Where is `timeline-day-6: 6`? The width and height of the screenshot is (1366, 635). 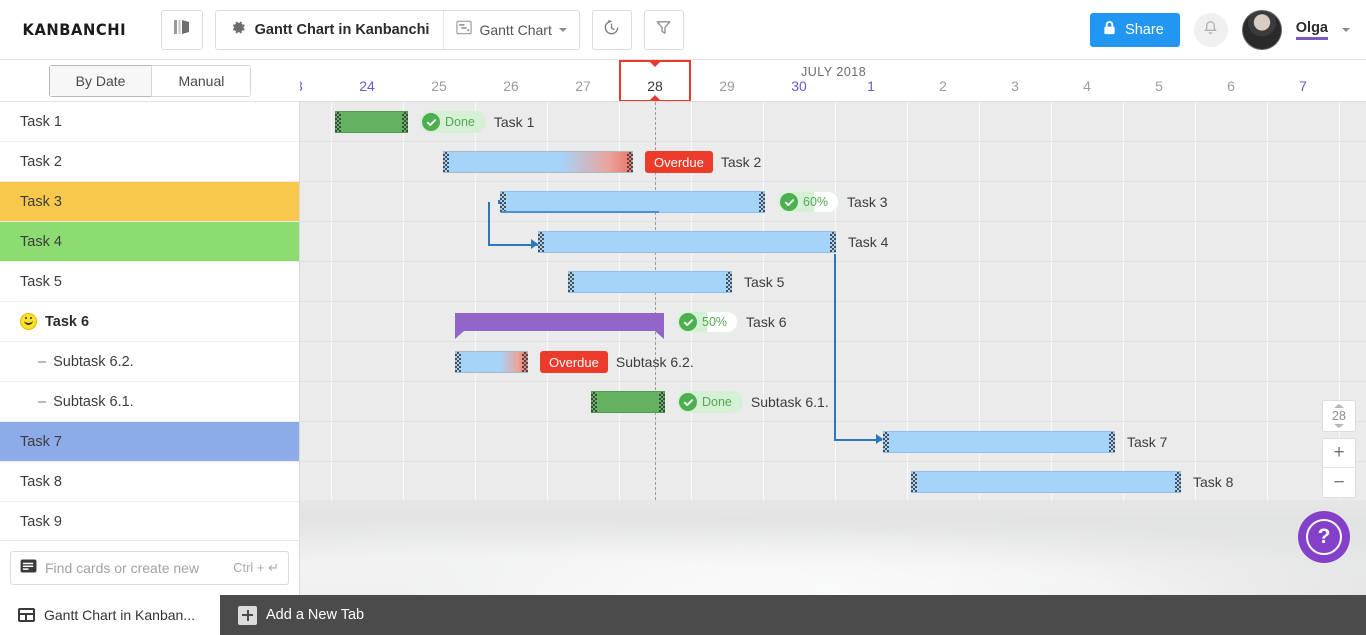 timeline-day-6: 6 is located at coordinates (1231, 86).